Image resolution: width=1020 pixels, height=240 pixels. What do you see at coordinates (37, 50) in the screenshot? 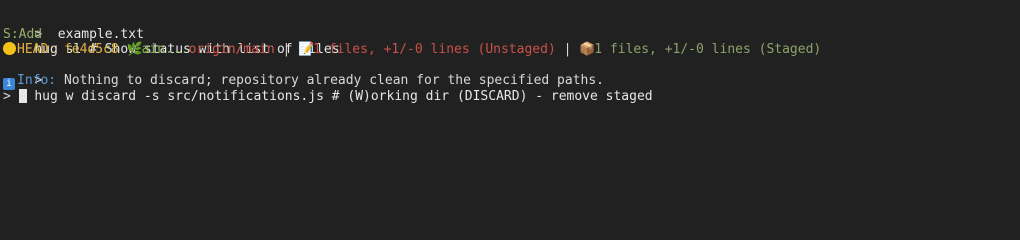
I see `head-label: HEAD:` at bounding box center [37, 50].